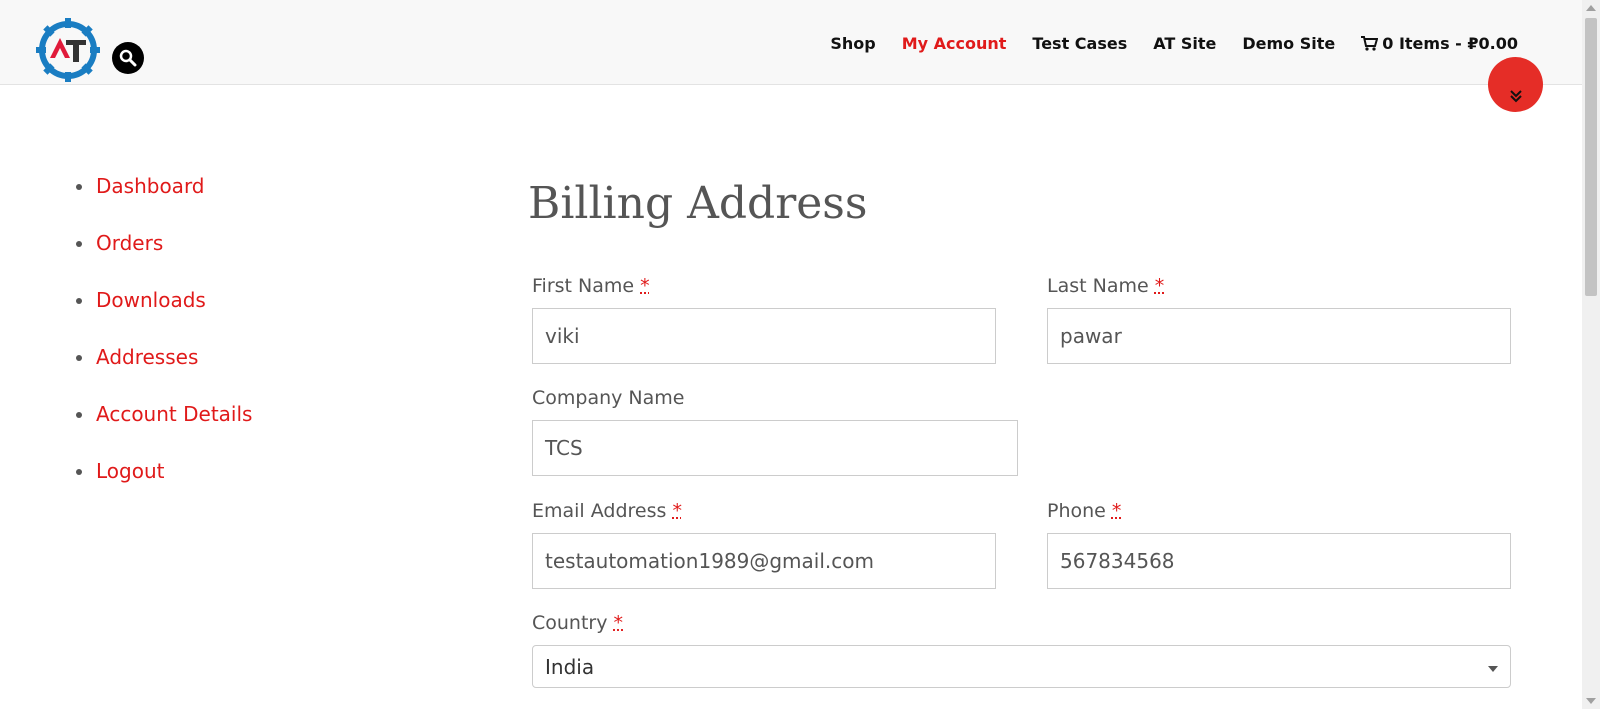 This screenshot has height=709, width=1600. Describe the element at coordinates (1106, 286) in the screenshot. I see `last-name-label: Last Name *` at that location.